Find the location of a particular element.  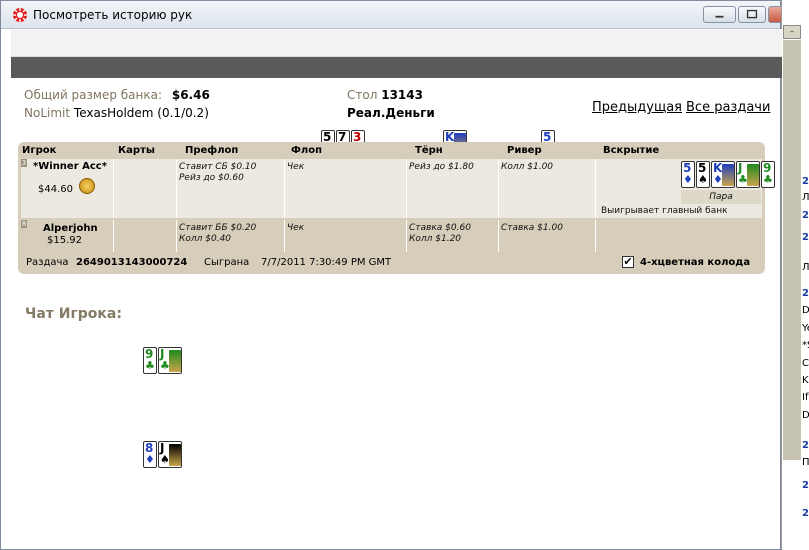

seat-number: 8 is located at coordinates (24, 224).